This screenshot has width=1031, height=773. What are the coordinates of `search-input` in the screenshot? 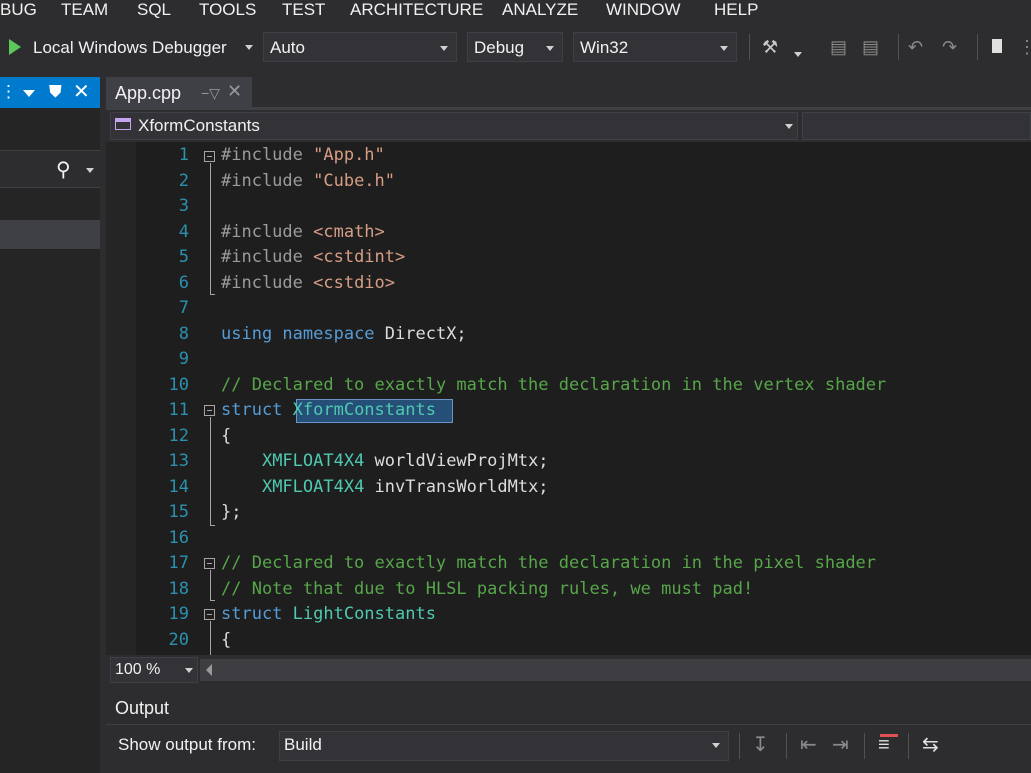 It's located at (50, 169).